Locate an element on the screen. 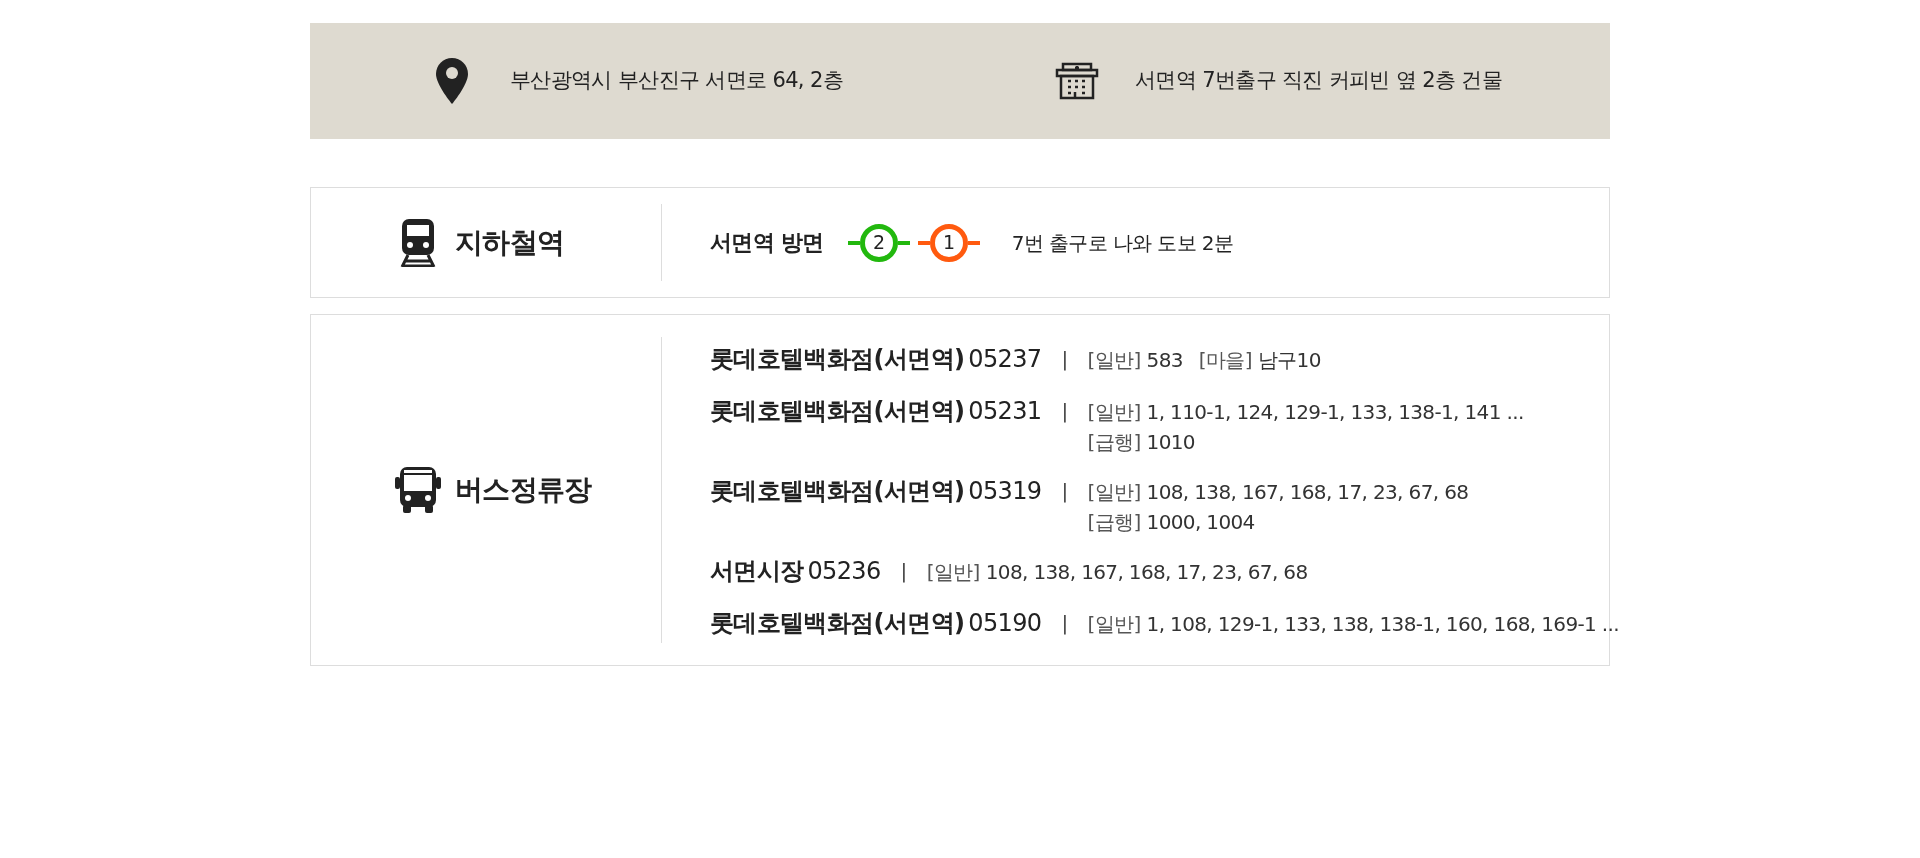  bus-title: 버스정류장 is located at coordinates (523, 490).